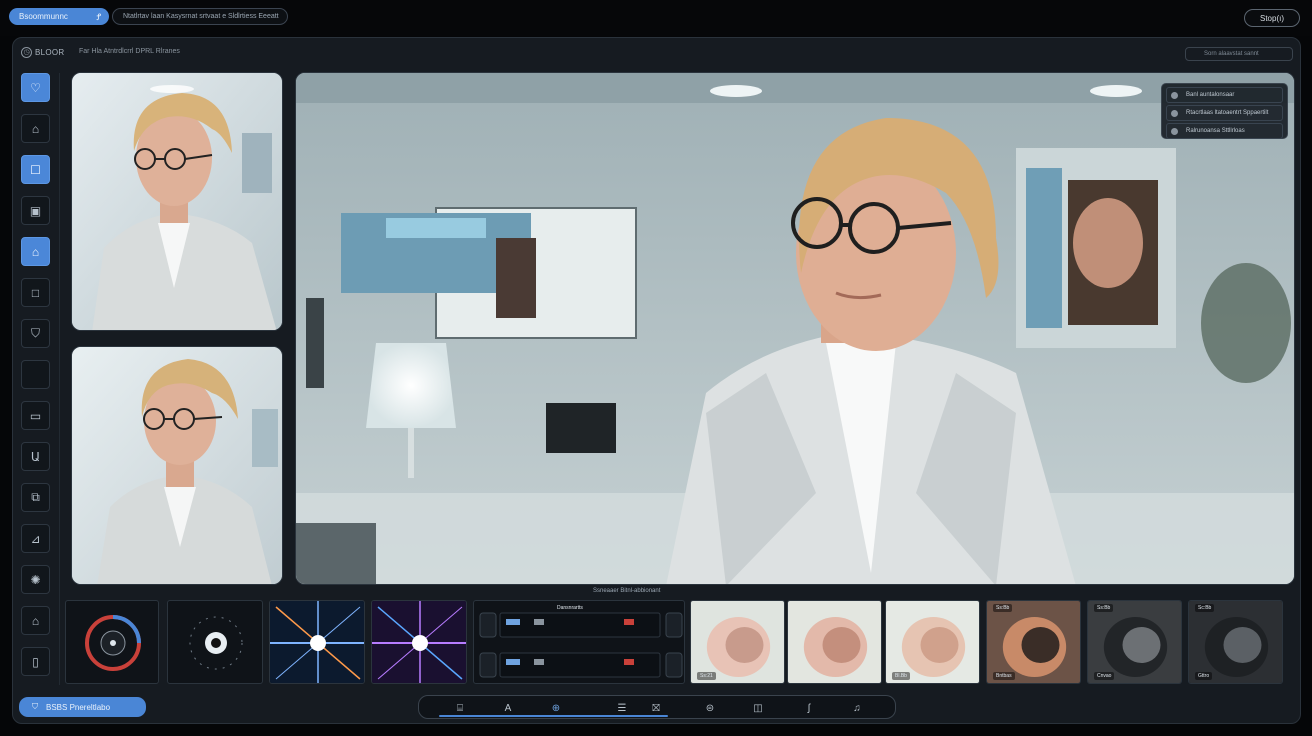 The height and width of the screenshot is (736, 1312). I want to click on tile-label: Ss:21, so click(706, 676).